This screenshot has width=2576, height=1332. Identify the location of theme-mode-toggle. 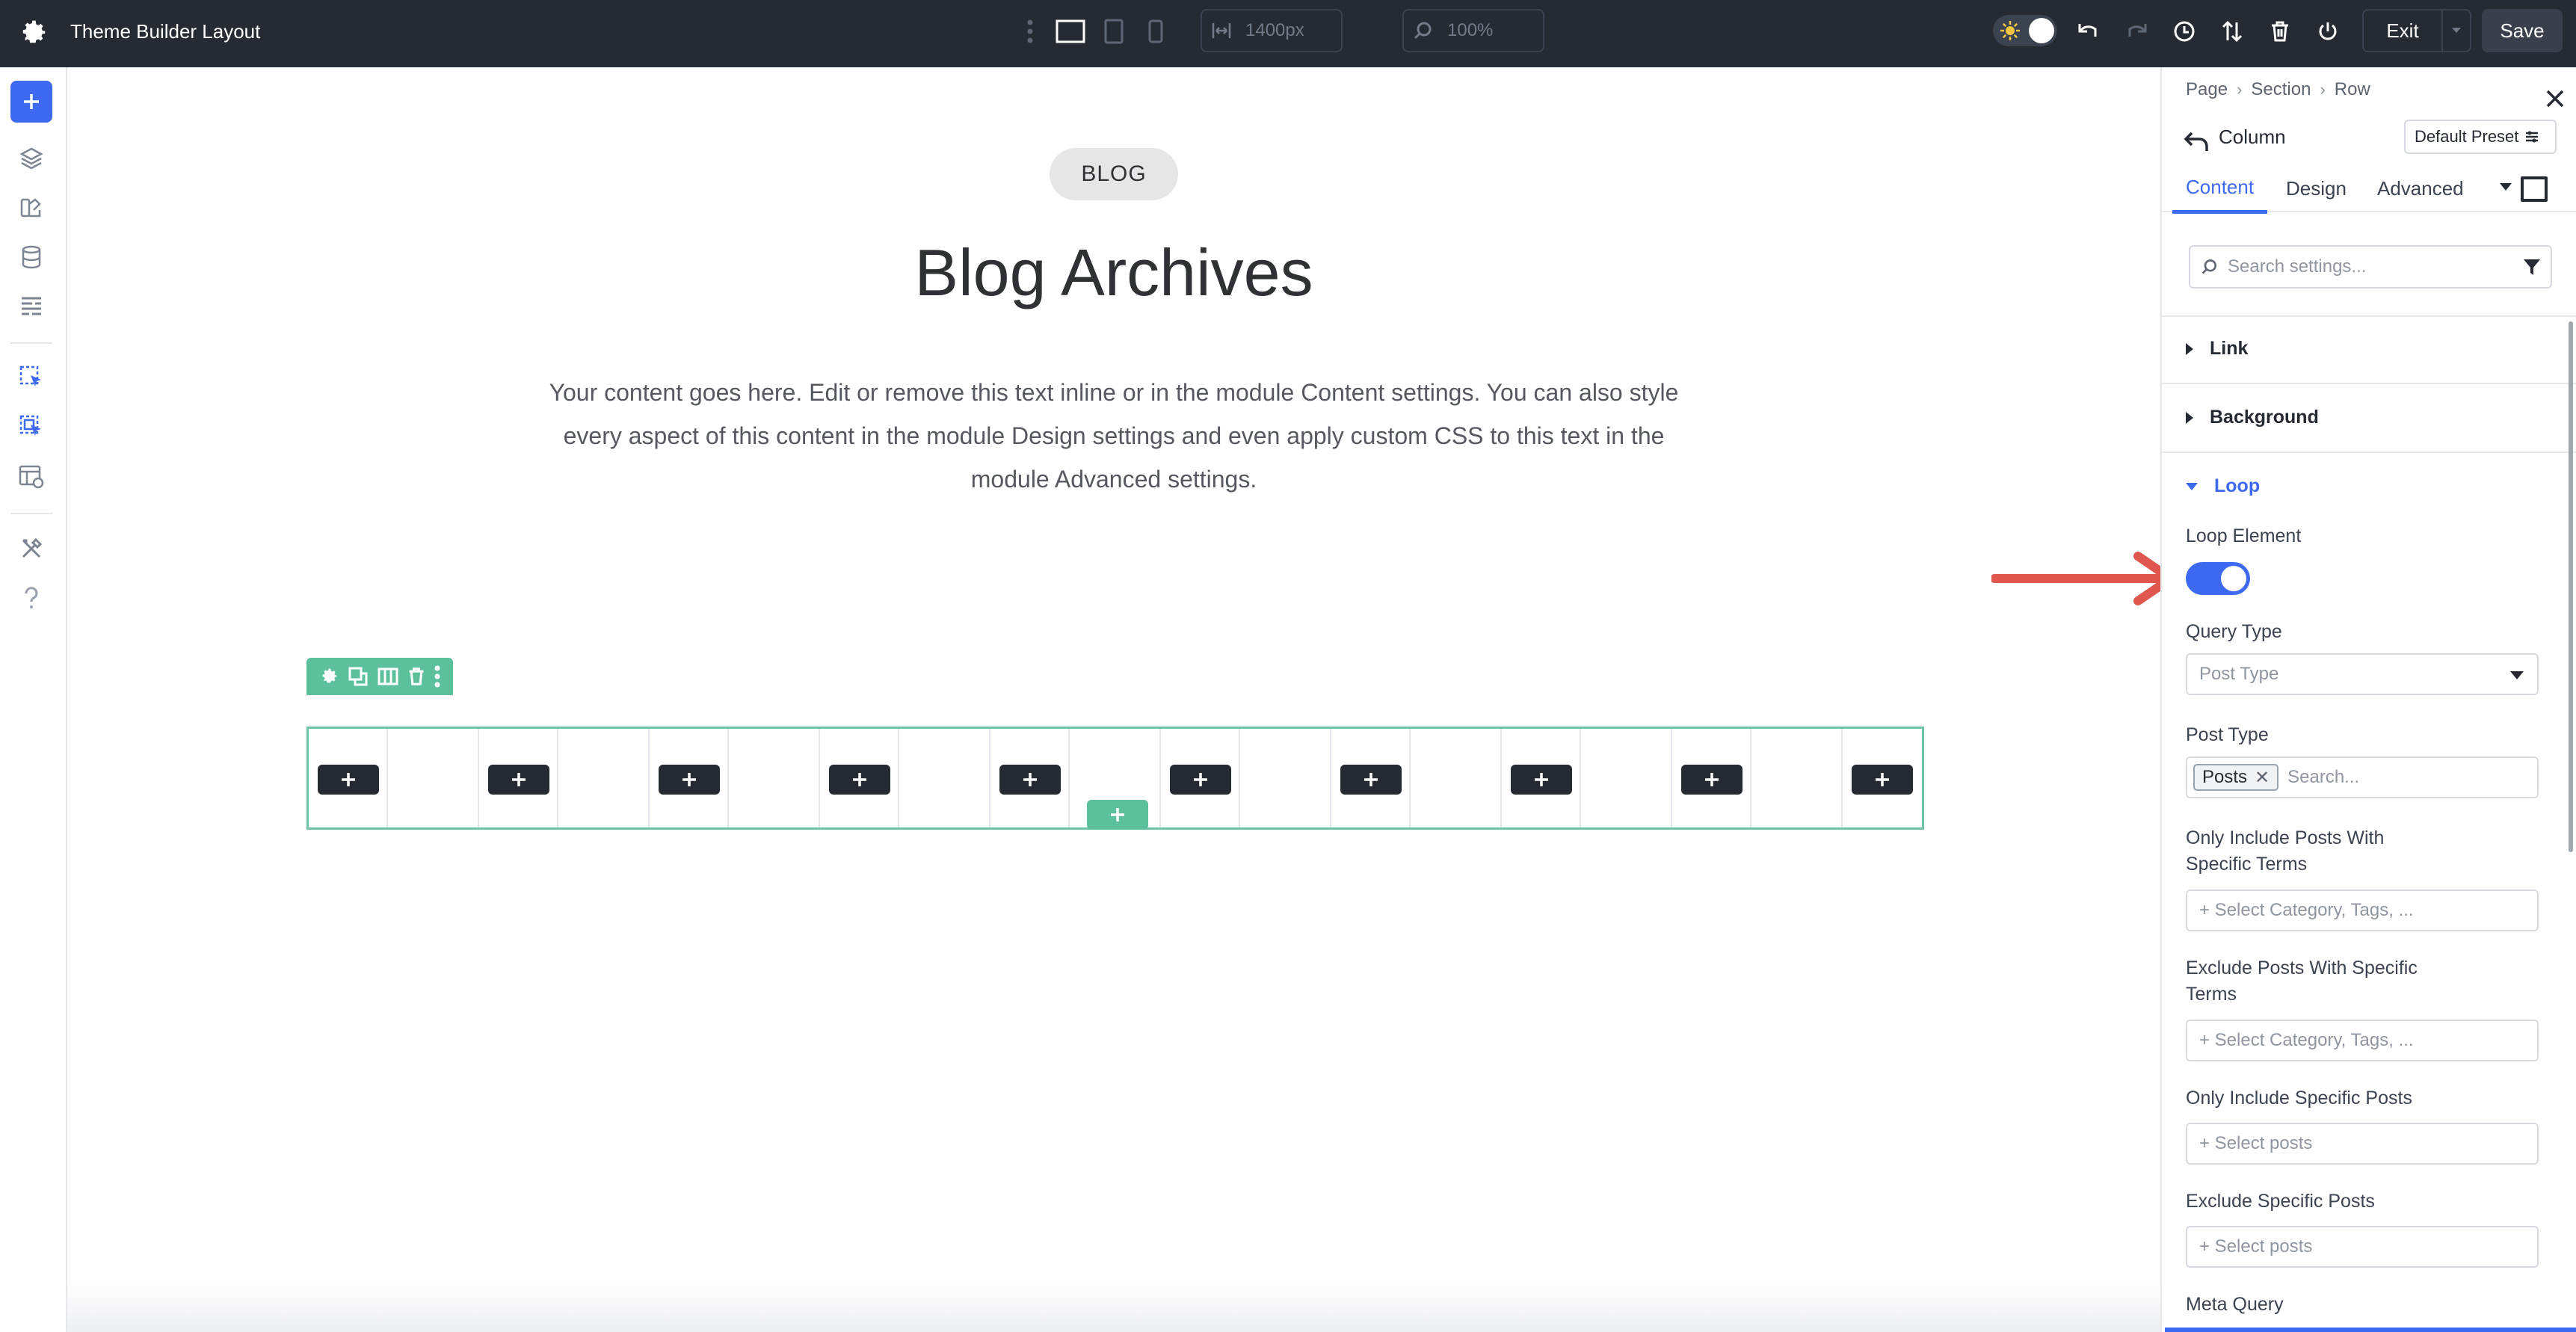
(2025, 31).